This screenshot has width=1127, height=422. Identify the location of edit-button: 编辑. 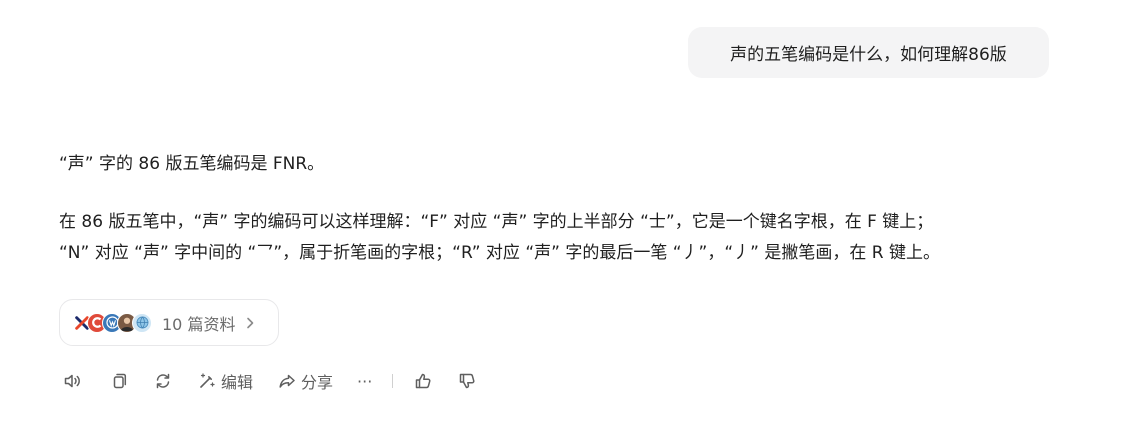
(225, 381).